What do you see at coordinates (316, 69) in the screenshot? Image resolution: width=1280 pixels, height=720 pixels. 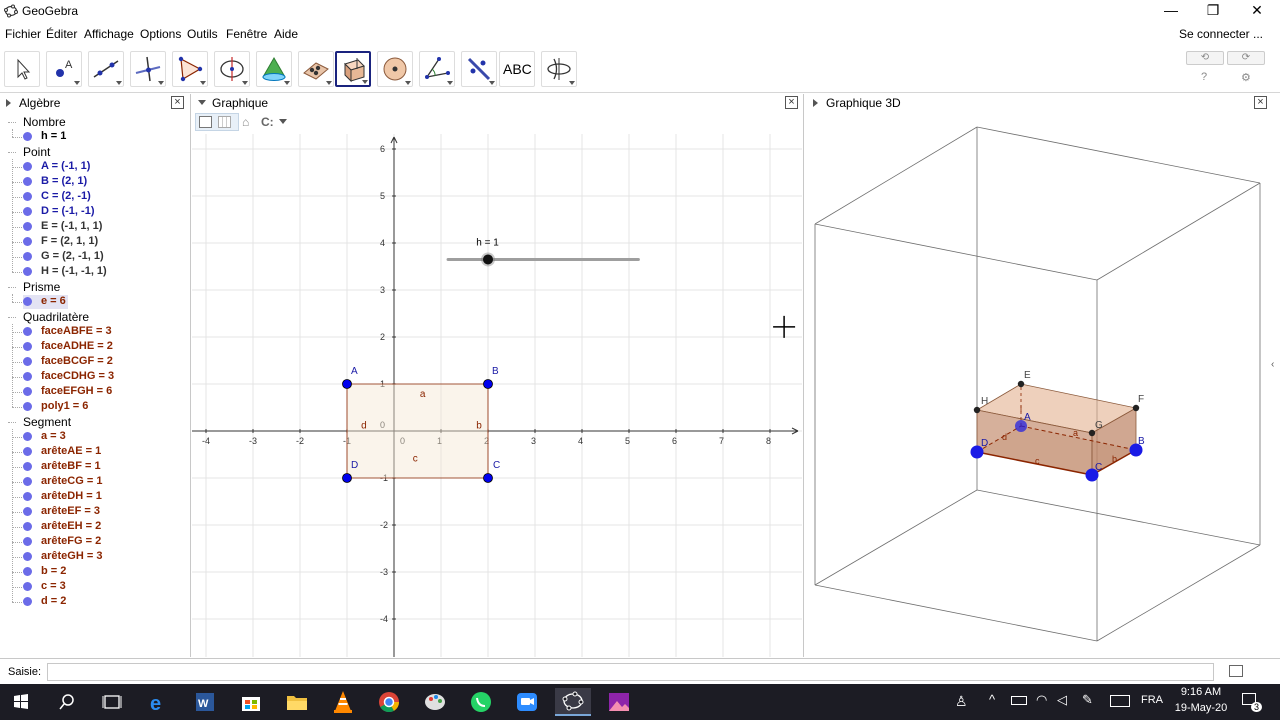 I see `intersect-tool` at bounding box center [316, 69].